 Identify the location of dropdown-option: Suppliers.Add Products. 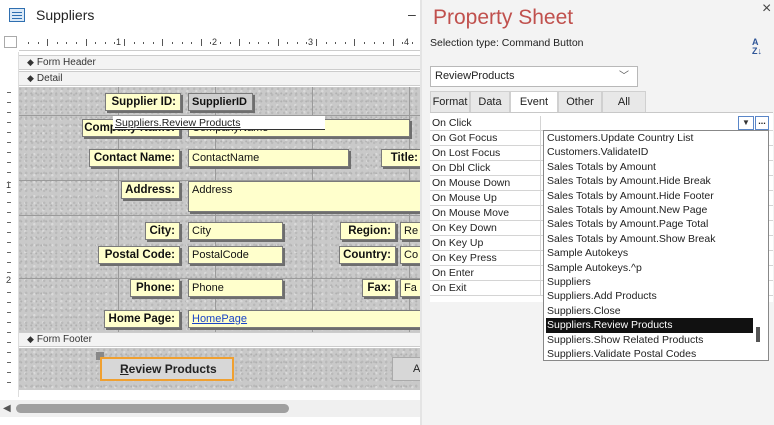
(649, 296).